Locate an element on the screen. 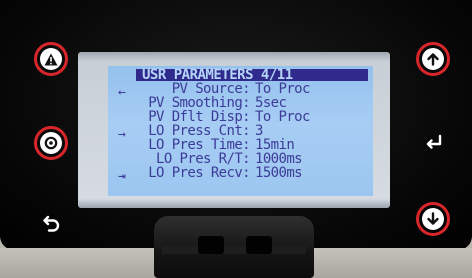 This screenshot has height=278, width=472. param-label: LO Press Cnt: is located at coordinates (199, 131).